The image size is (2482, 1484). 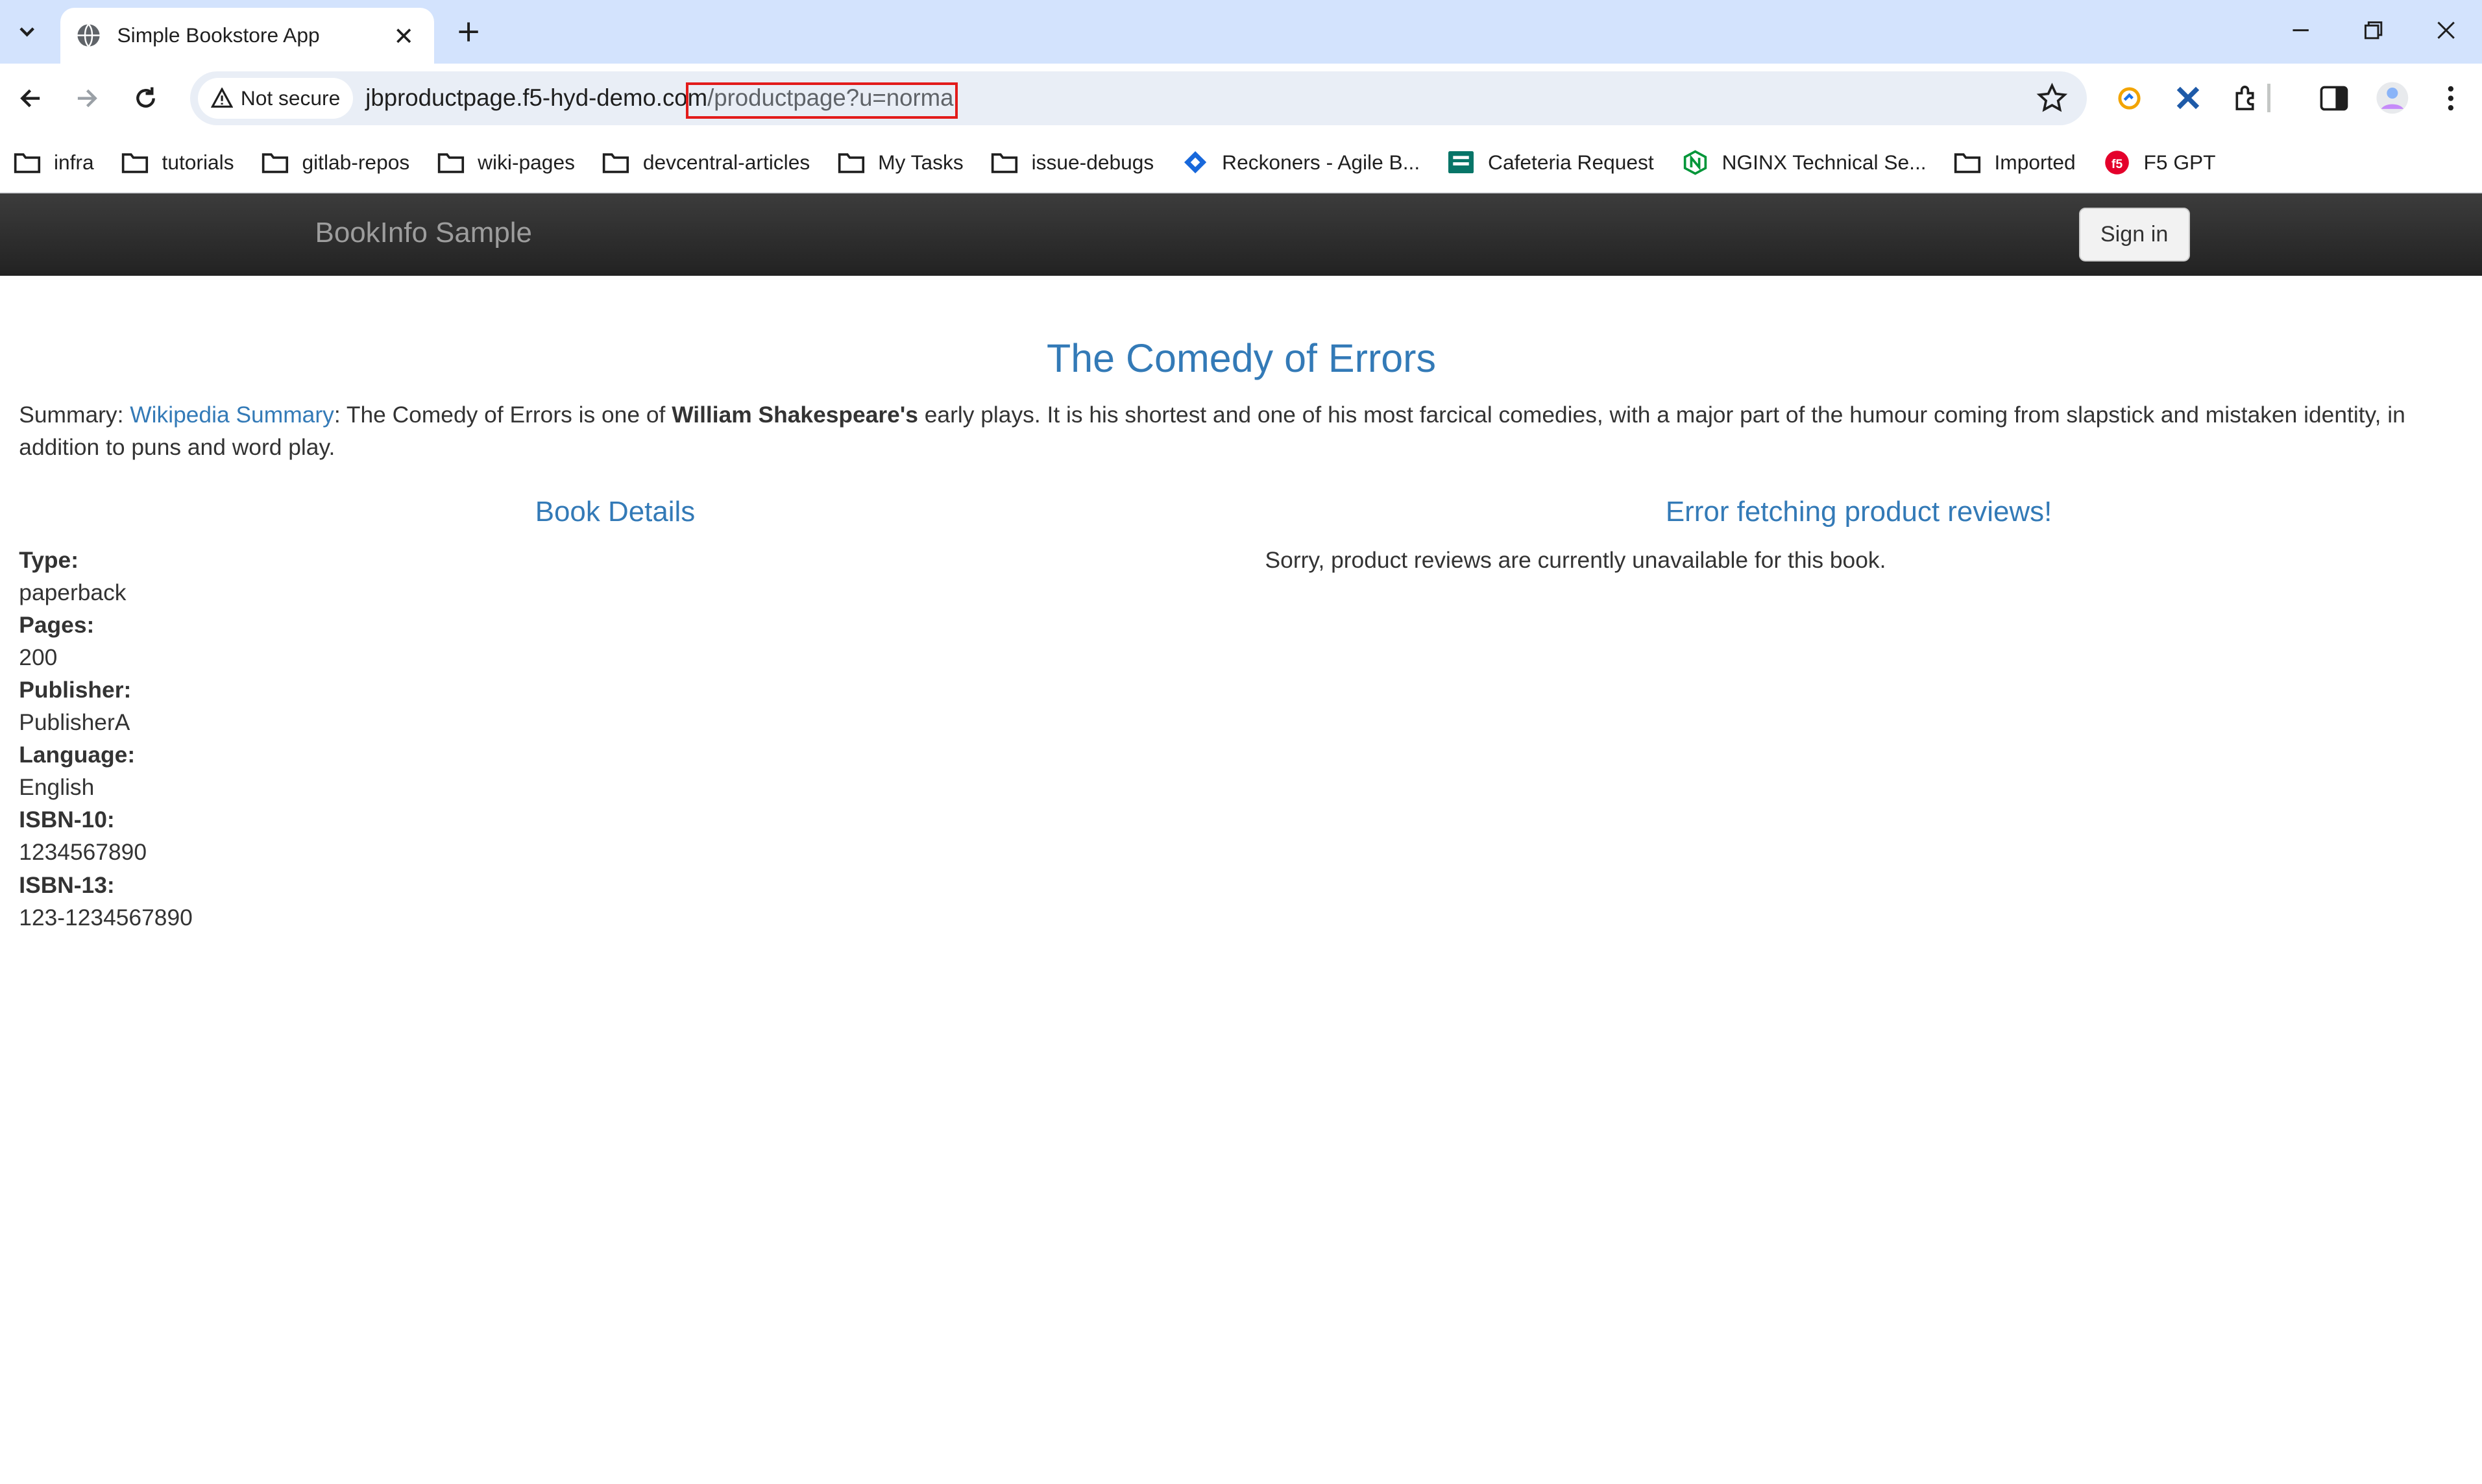 I want to click on reload-button, so click(x=145, y=98).